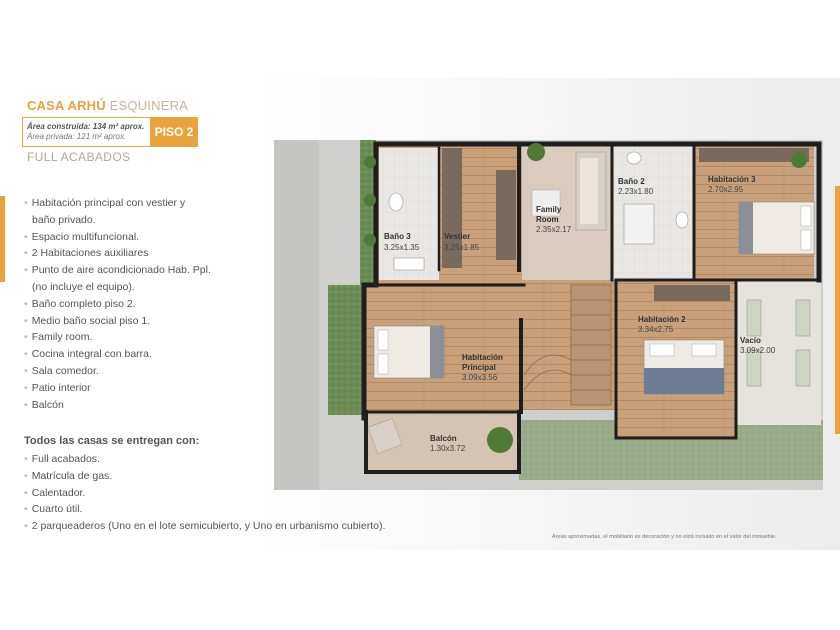 Image resolution: width=840 pixels, height=630 pixels. What do you see at coordinates (554, 229) in the screenshot?
I see `dim-family: 2.35x2.17` at bounding box center [554, 229].